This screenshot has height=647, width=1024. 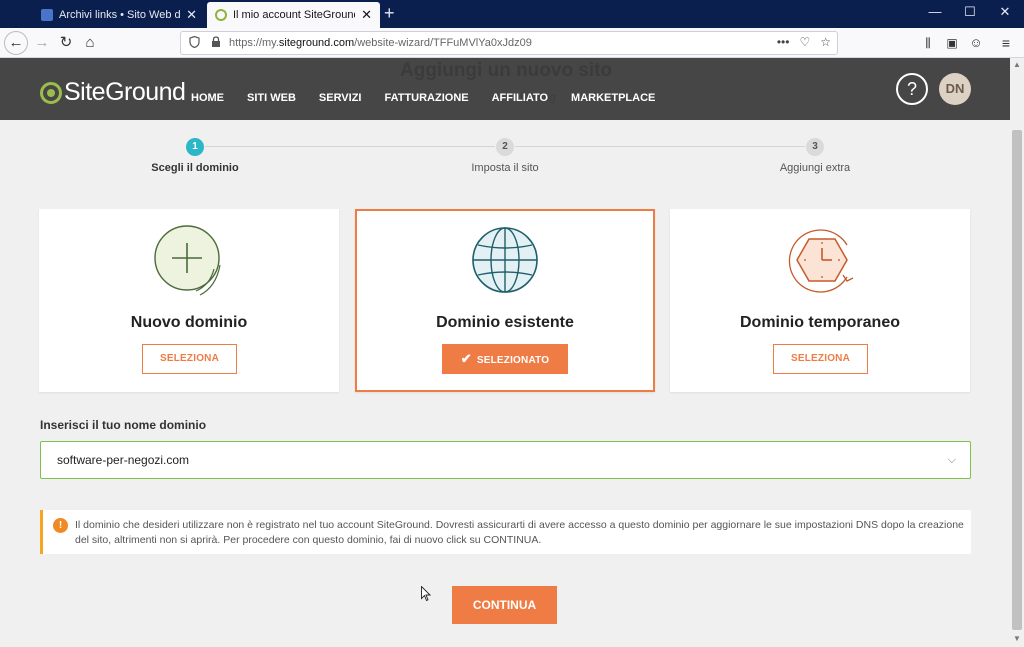 What do you see at coordinates (340, 98) in the screenshot?
I see `nav-servizi: SERVIZI` at bounding box center [340, 98].